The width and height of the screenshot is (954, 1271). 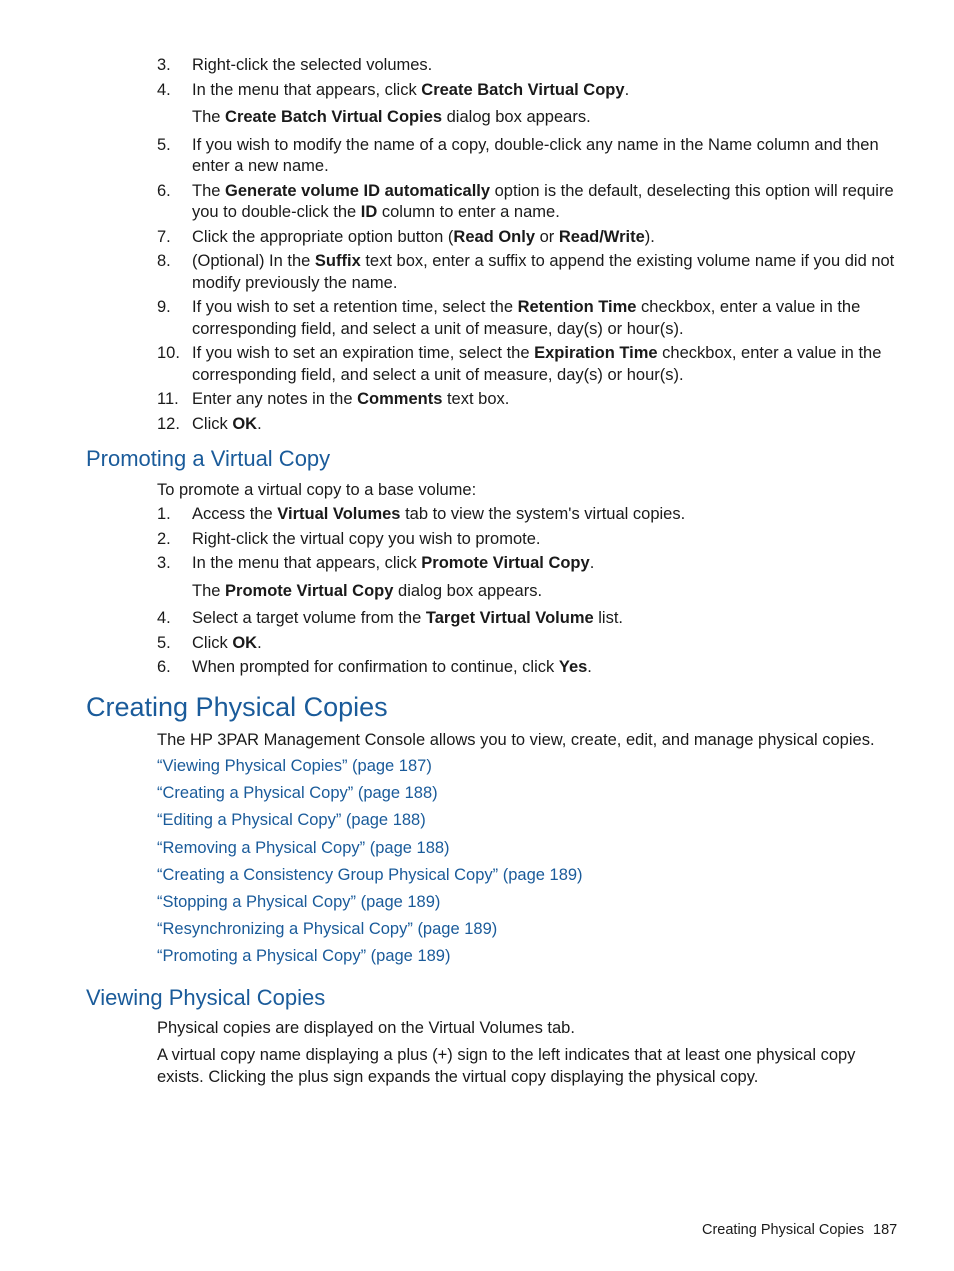 I want to click on ui-term: Read Only, so click(x=494, y=236).